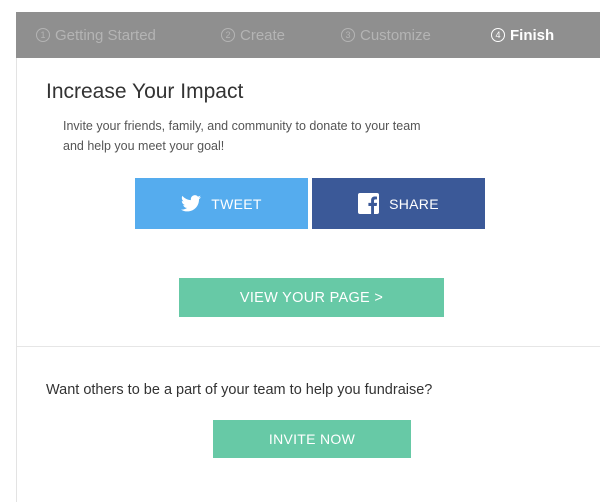  Describe the element at coordinates (369, 203) in the screenshot. I see `facebook-icon` at that location.